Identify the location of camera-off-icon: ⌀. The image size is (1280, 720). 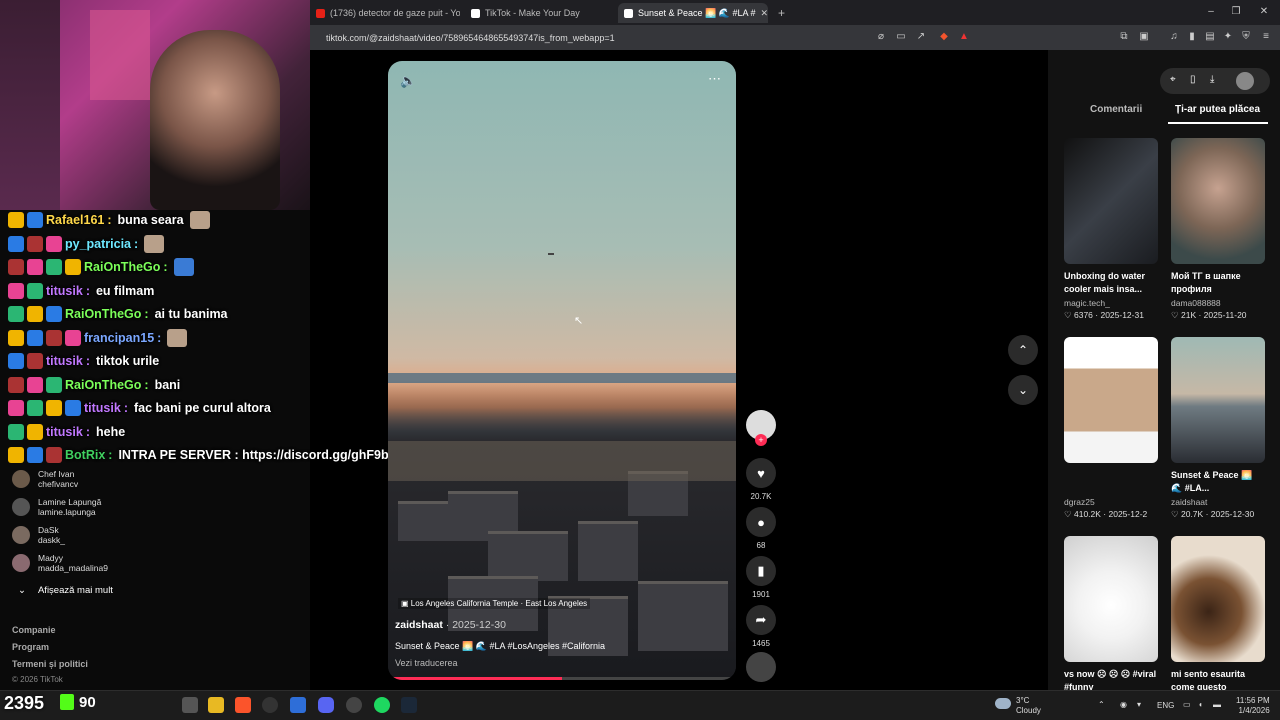
(881, 37).